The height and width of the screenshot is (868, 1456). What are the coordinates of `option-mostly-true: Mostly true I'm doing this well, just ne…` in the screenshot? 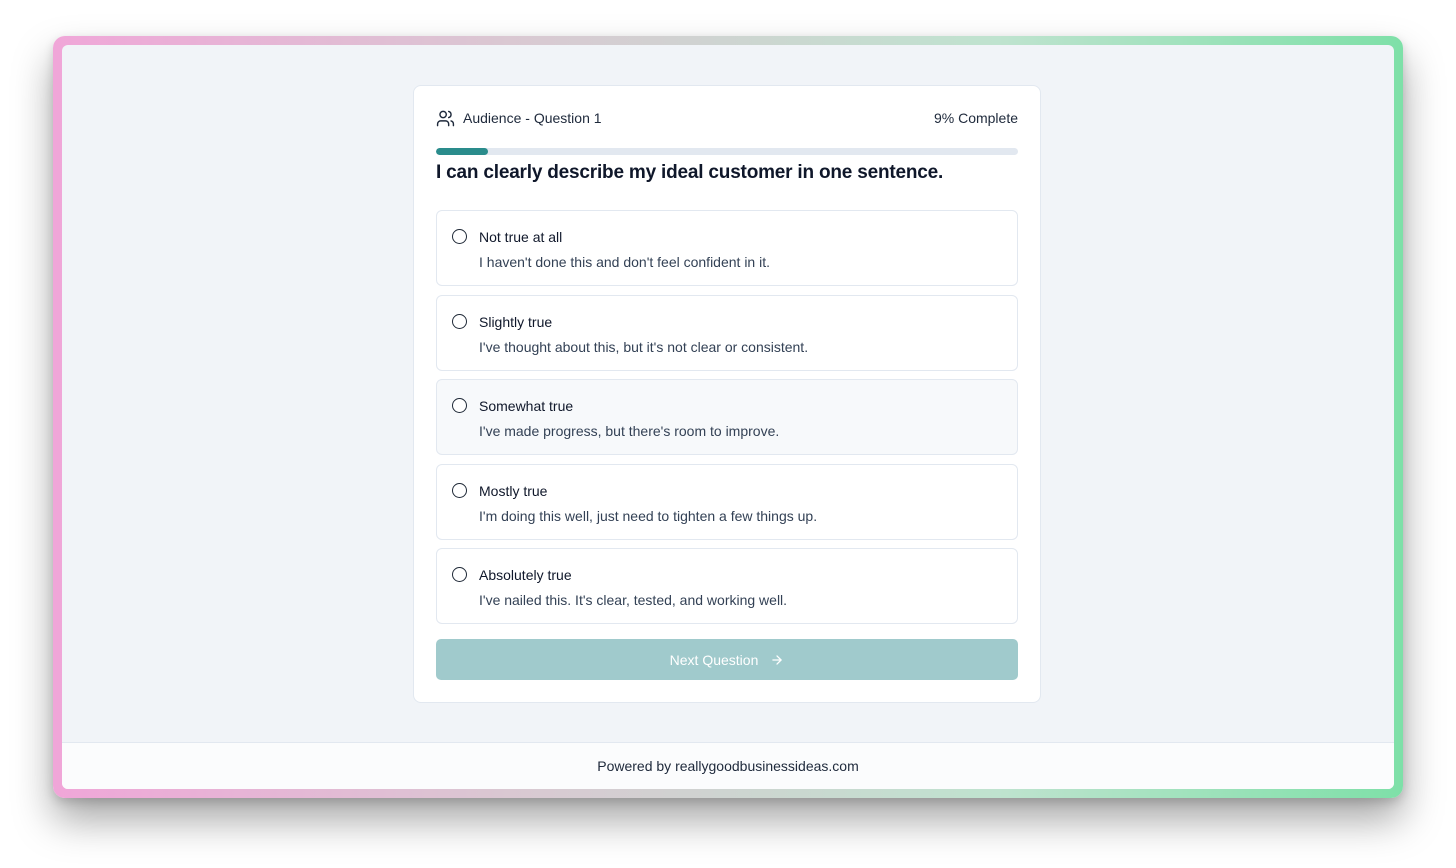 It's located at (727, 501).